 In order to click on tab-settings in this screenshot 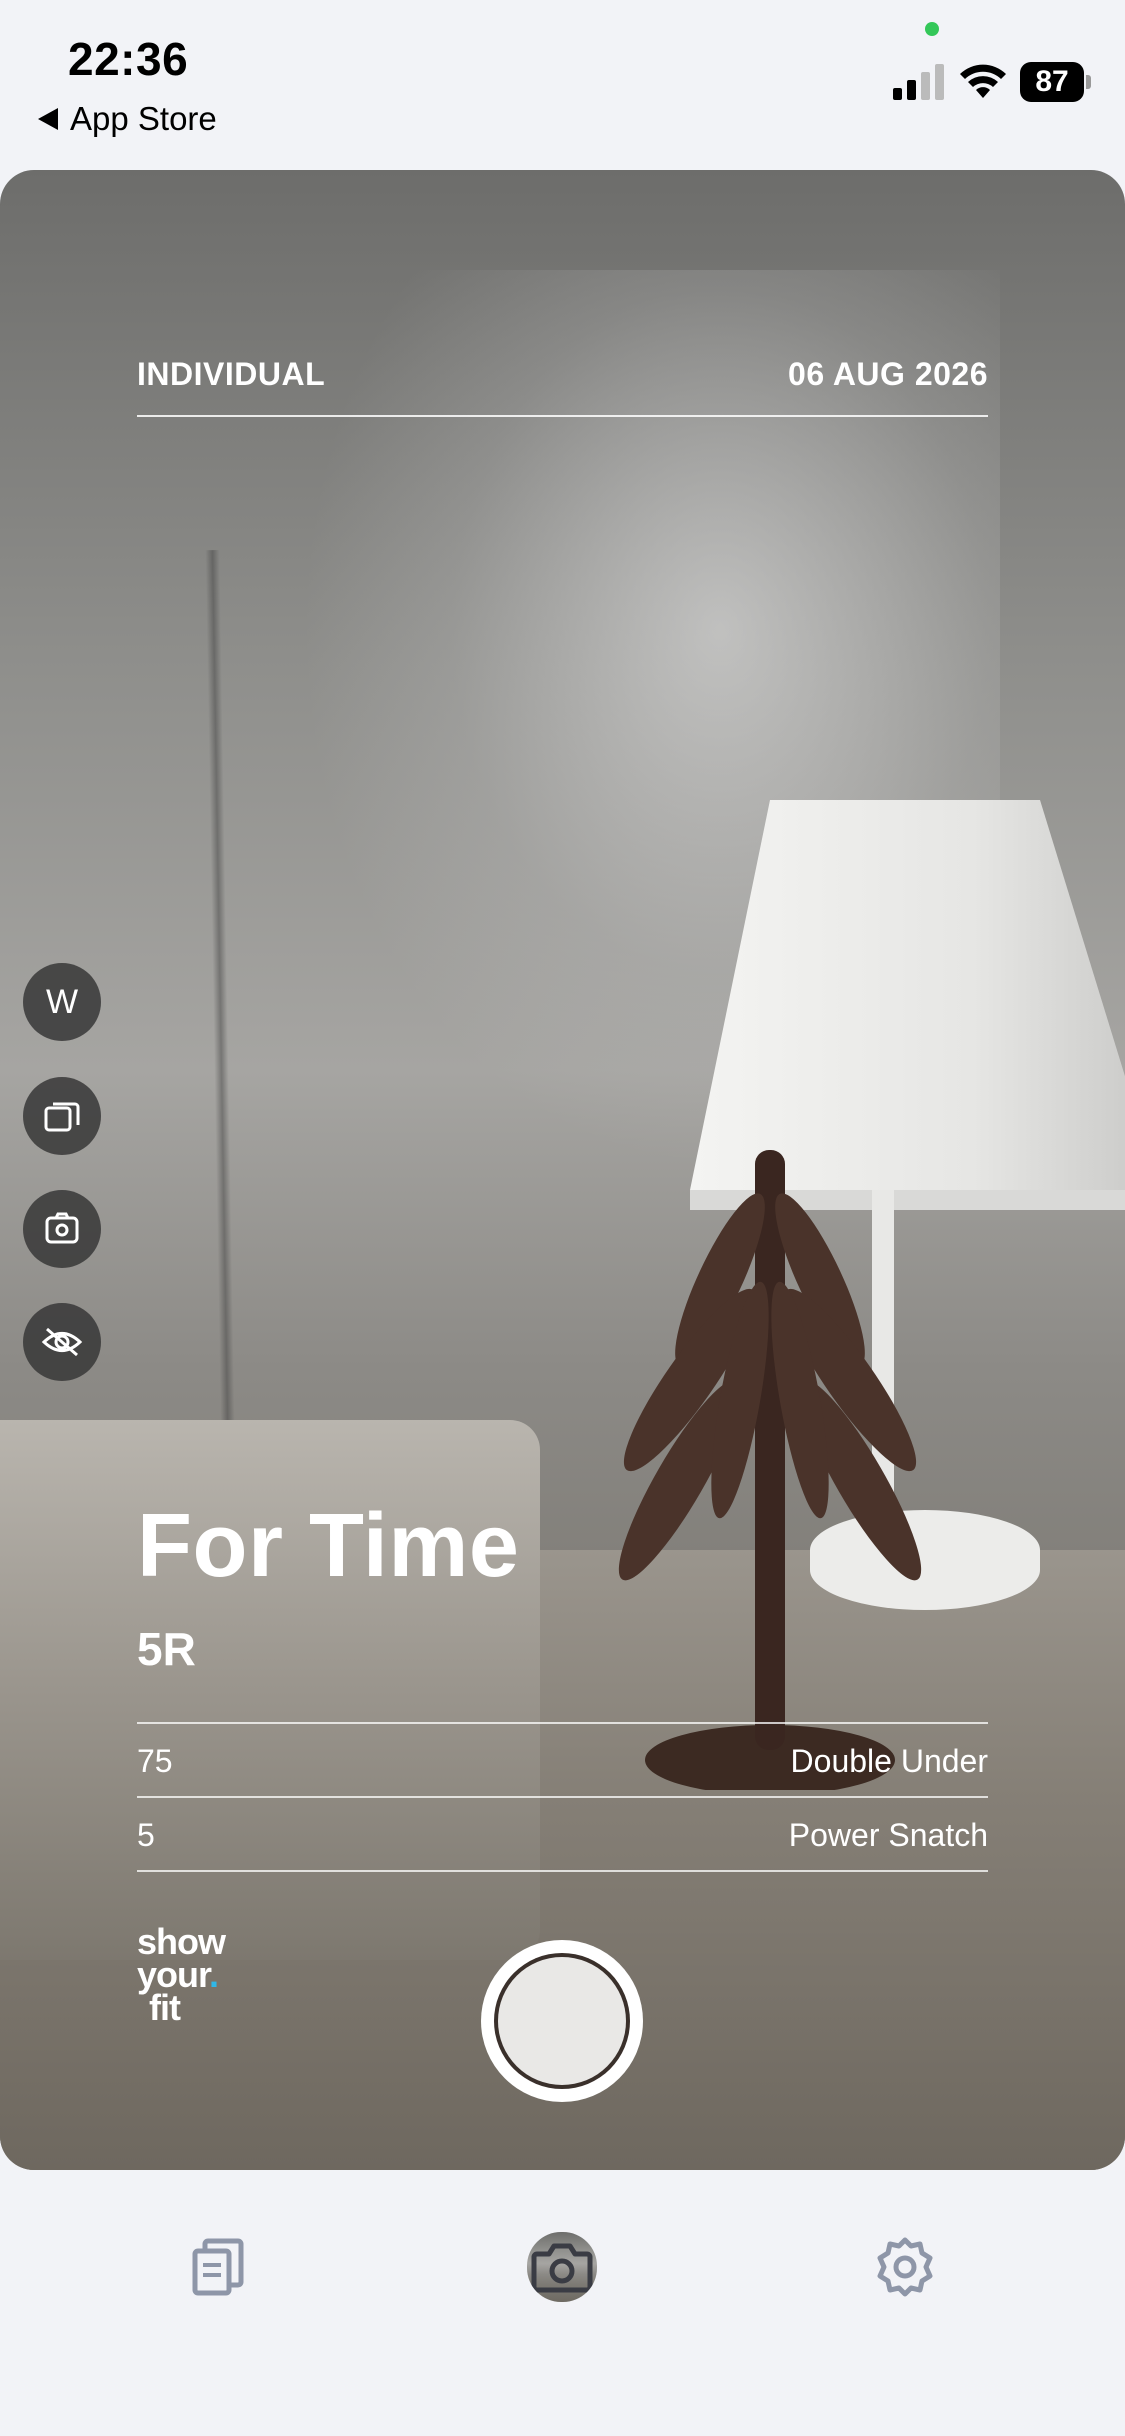, I will do `click(905, 2267)`.